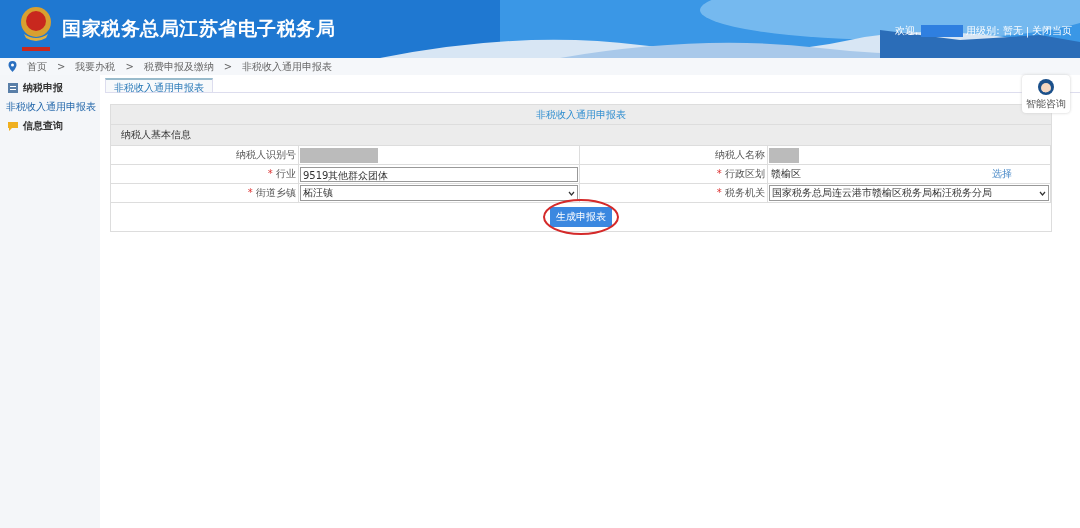 The image size is (1080, 528). I want to click on sidebar-item: 纳税申报, so click(50, 88).